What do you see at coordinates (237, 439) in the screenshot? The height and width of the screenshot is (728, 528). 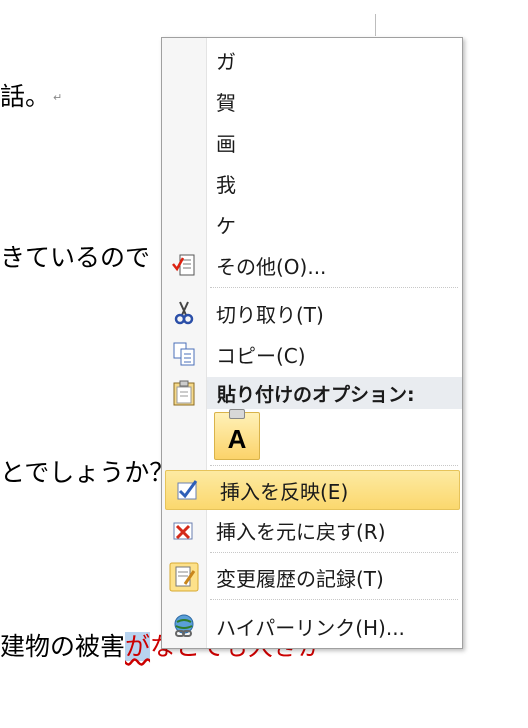 I see `text-only-icon: A` at bounding box center [237, 439].